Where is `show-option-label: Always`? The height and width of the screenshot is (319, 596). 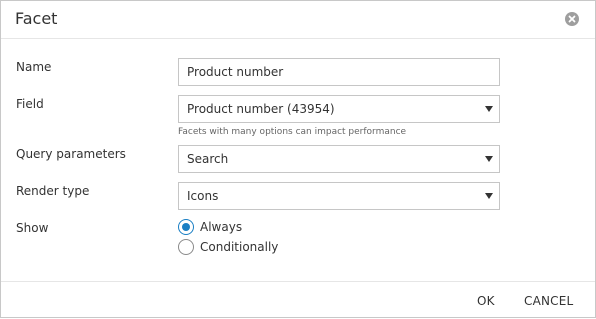 show-option-label: Always is located at coordinates (221, 227).